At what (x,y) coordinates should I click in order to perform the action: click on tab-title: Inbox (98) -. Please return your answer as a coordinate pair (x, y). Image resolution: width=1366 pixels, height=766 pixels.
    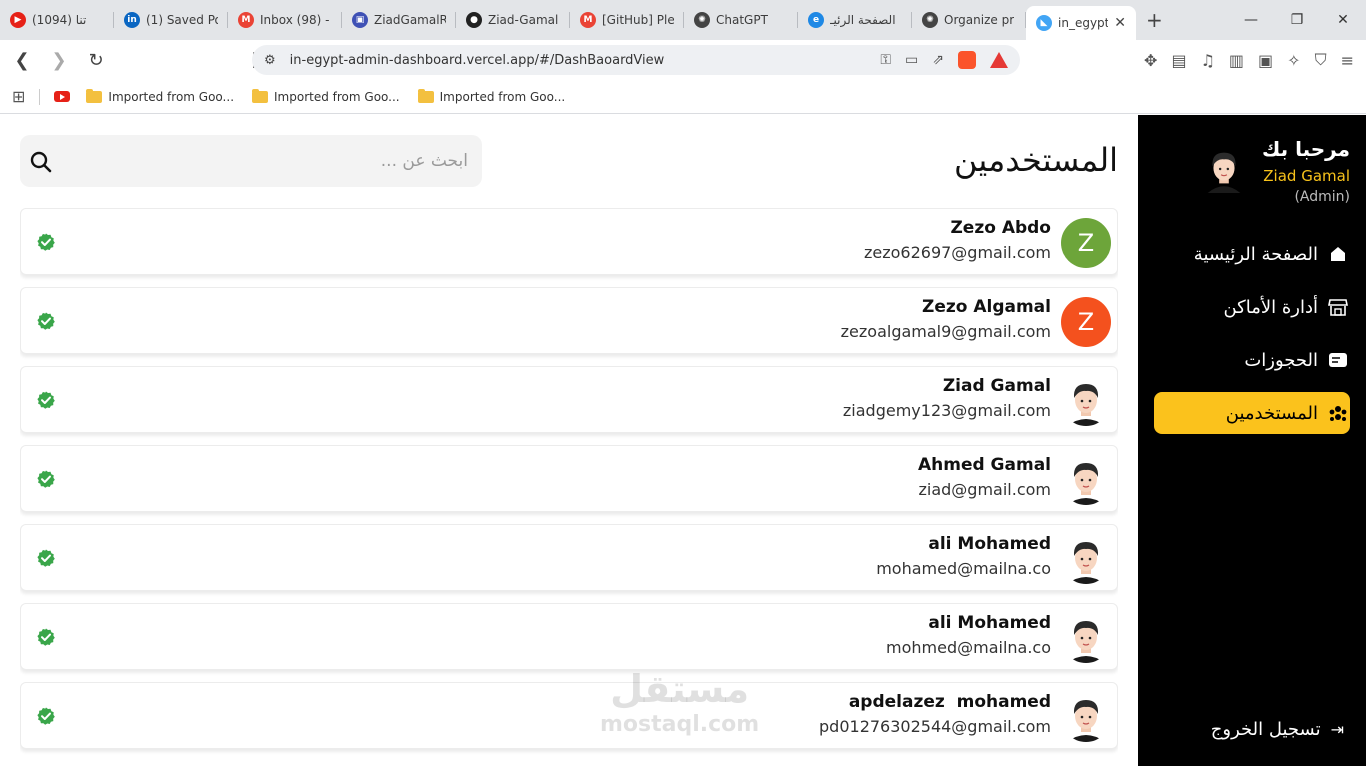
    Looking at the image, I should click on (295, 20).